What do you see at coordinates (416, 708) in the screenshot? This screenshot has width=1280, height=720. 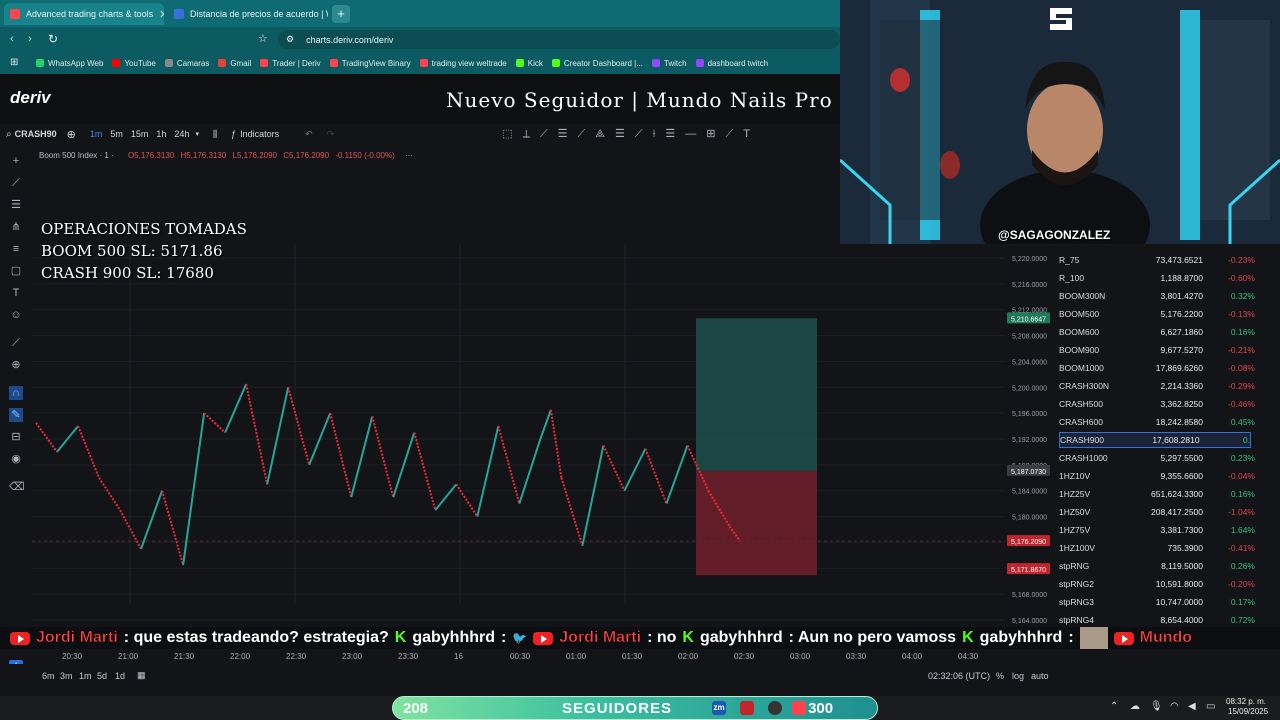 I see `followers-count: 208` at bounding box center [416, 708].